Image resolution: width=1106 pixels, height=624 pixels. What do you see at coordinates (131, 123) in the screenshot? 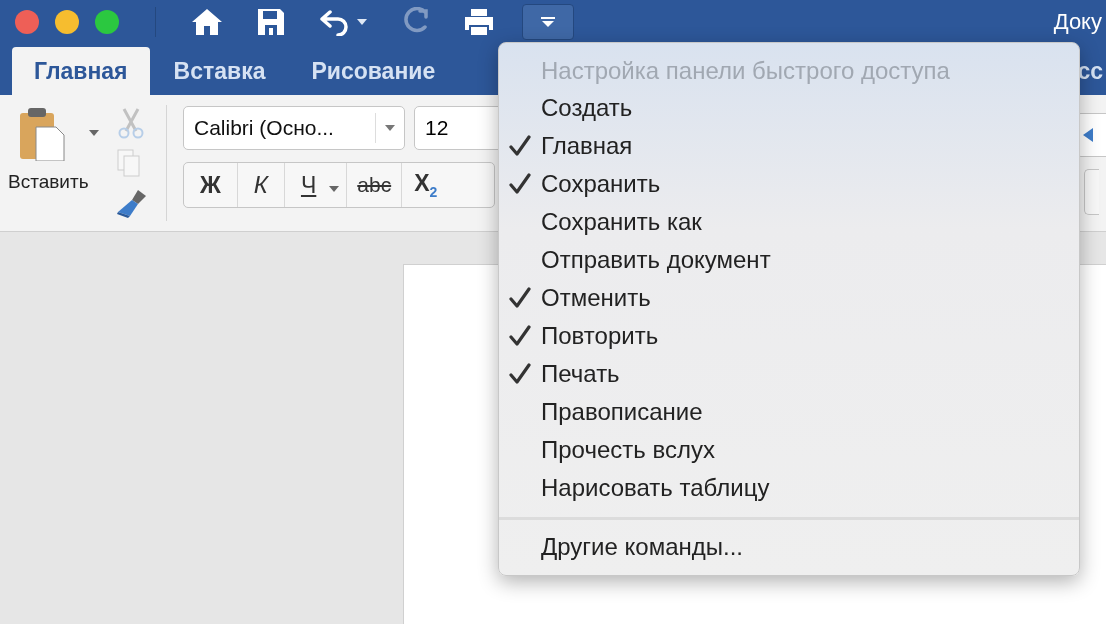
I see `scissors-icon` at bounding box center [131, 123].